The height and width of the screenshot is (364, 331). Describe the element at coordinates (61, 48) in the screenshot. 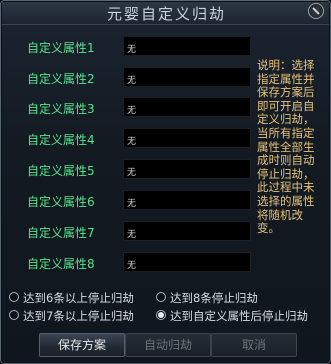

I see `attribute-label: 自定义属性1` at that location.